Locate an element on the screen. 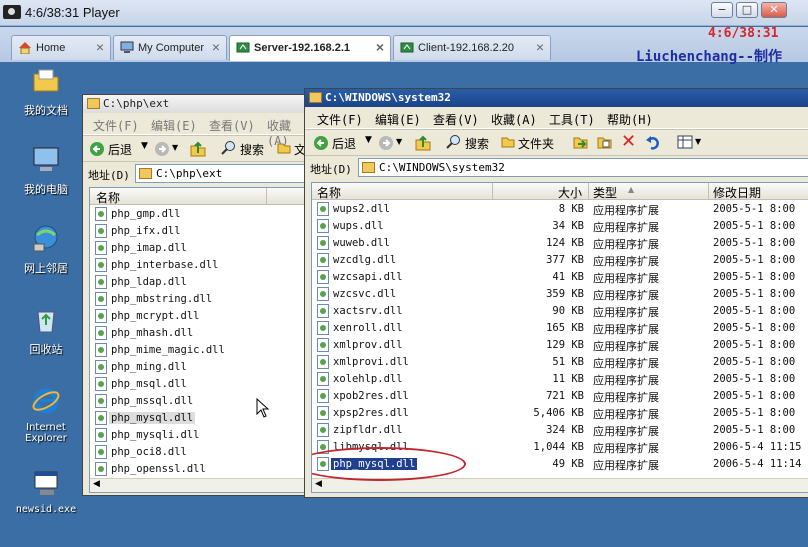 This screenshot has height=547, width=808. menu-help: 帮助(H) is located at coordinates (630, 119).